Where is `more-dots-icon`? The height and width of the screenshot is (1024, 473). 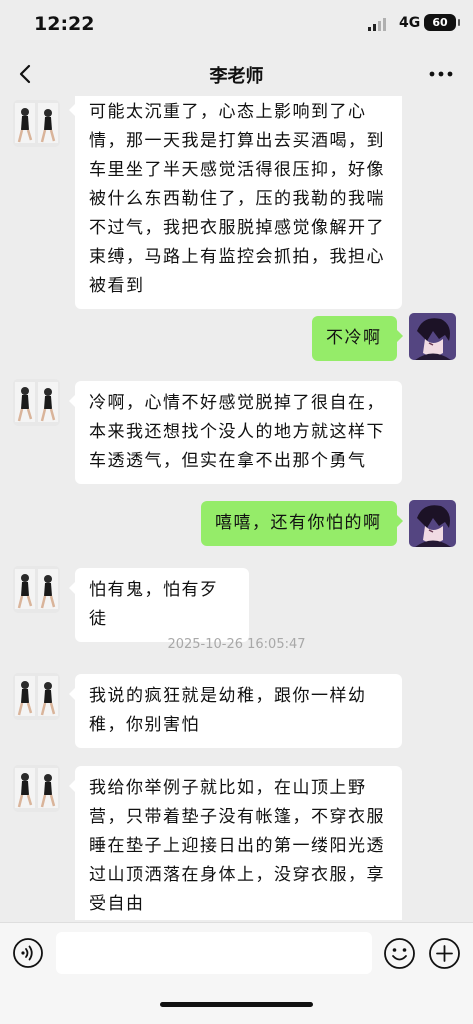 more-dots-icon is located at coordinates (441, 74).